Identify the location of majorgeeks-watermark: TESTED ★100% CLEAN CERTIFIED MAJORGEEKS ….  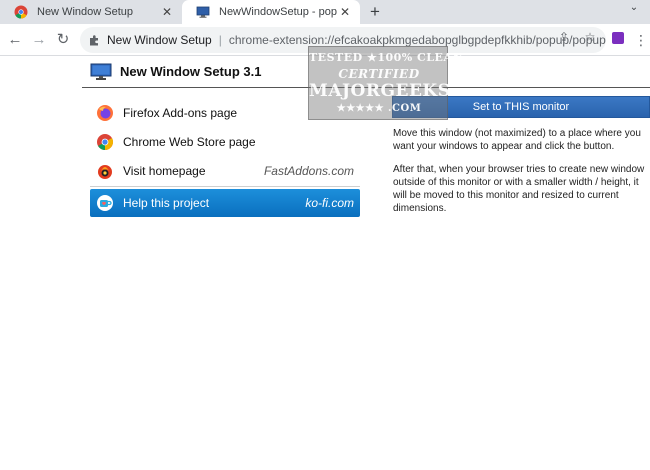
(386, 83).